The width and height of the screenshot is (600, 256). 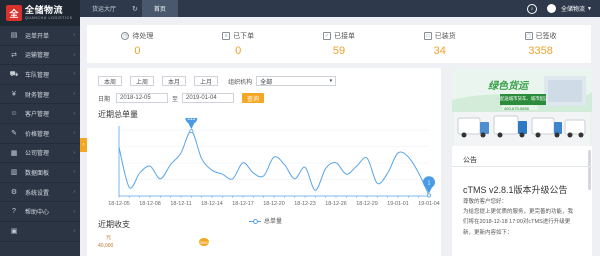 What do you see at coordinates (109, 238) in the screenshot?
I see `income-unit: 元` at bounding box center [109, 238].